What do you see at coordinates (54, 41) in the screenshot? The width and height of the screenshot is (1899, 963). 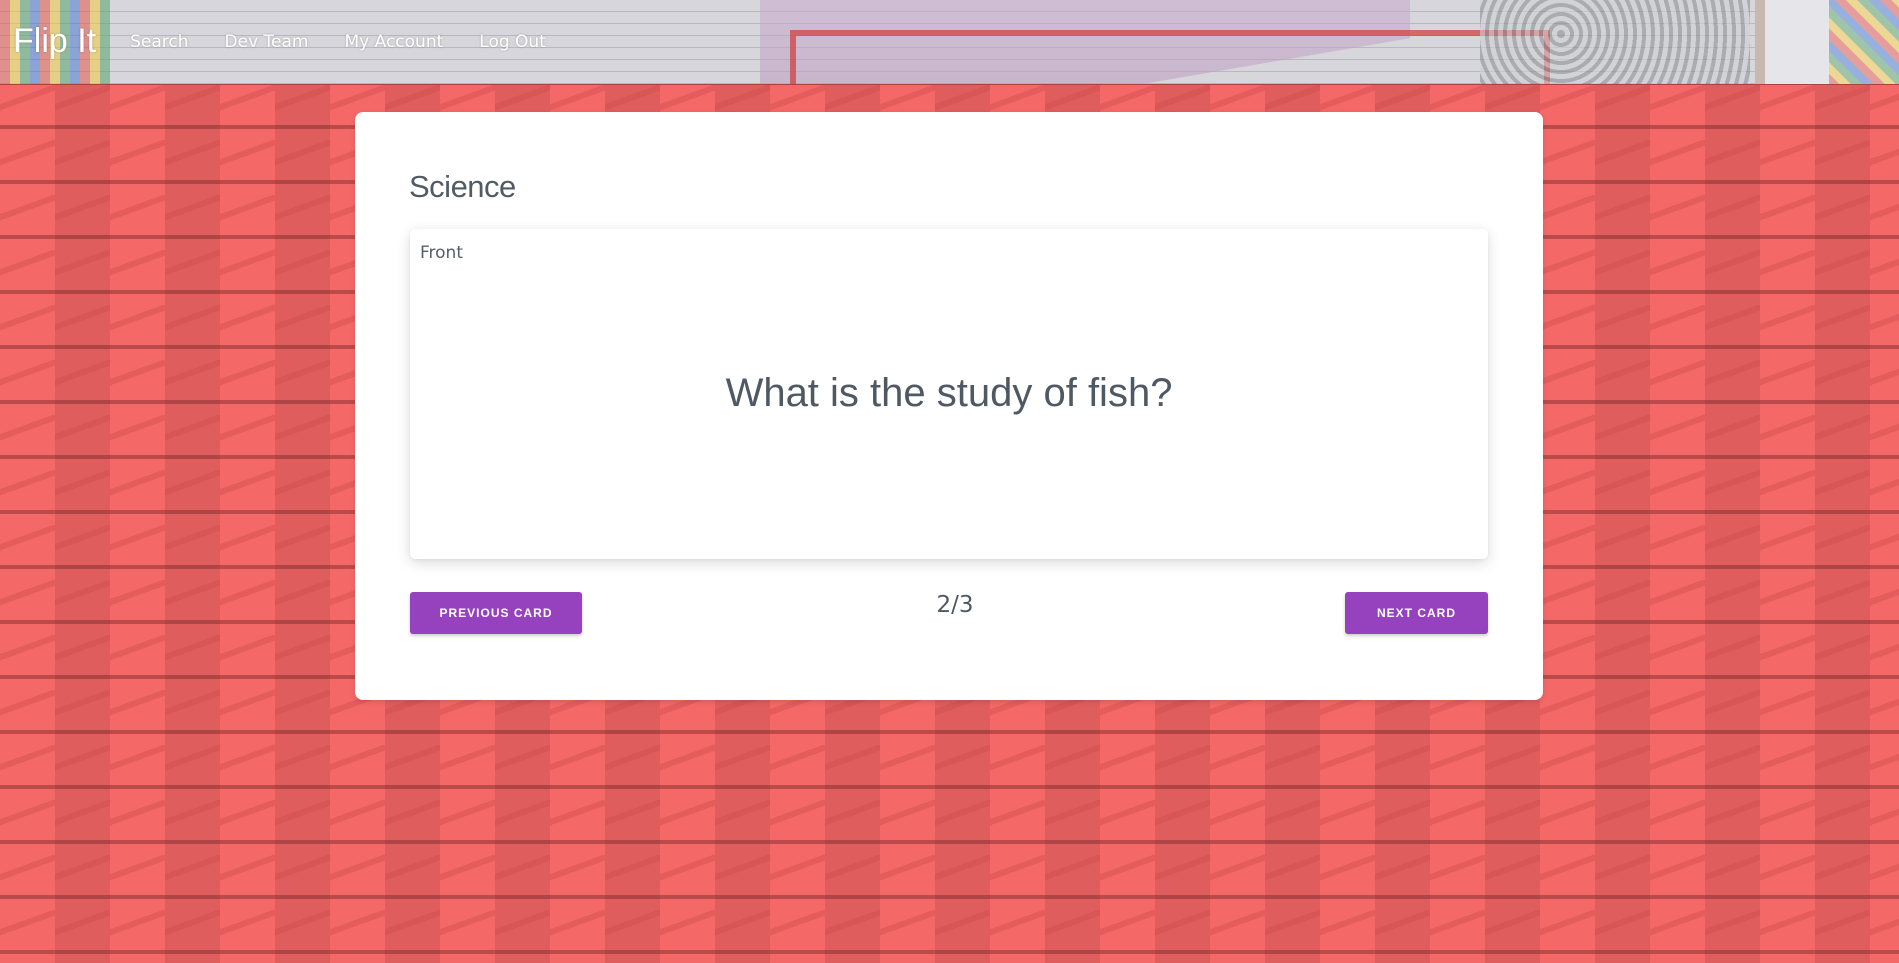 I see `brand-logo-link: Flip It` at bounding box center [54, 41].